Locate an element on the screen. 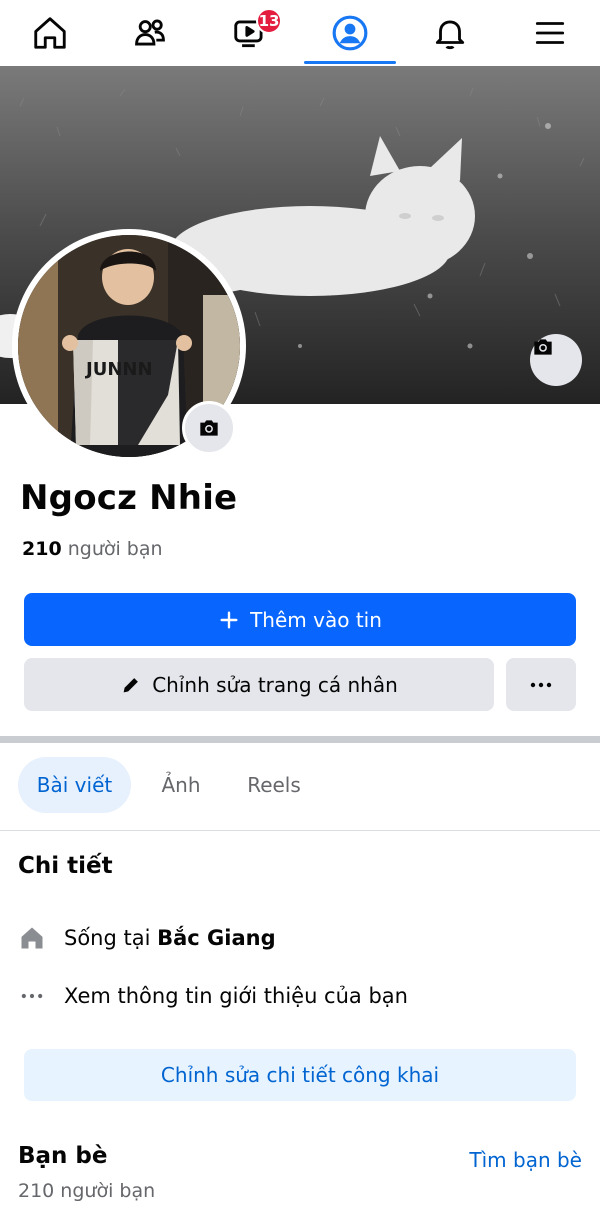 This screenshot has height=1214, width=600. lives-in-row: Sống tại Bắc Giang is located at coordinates (147, 938).